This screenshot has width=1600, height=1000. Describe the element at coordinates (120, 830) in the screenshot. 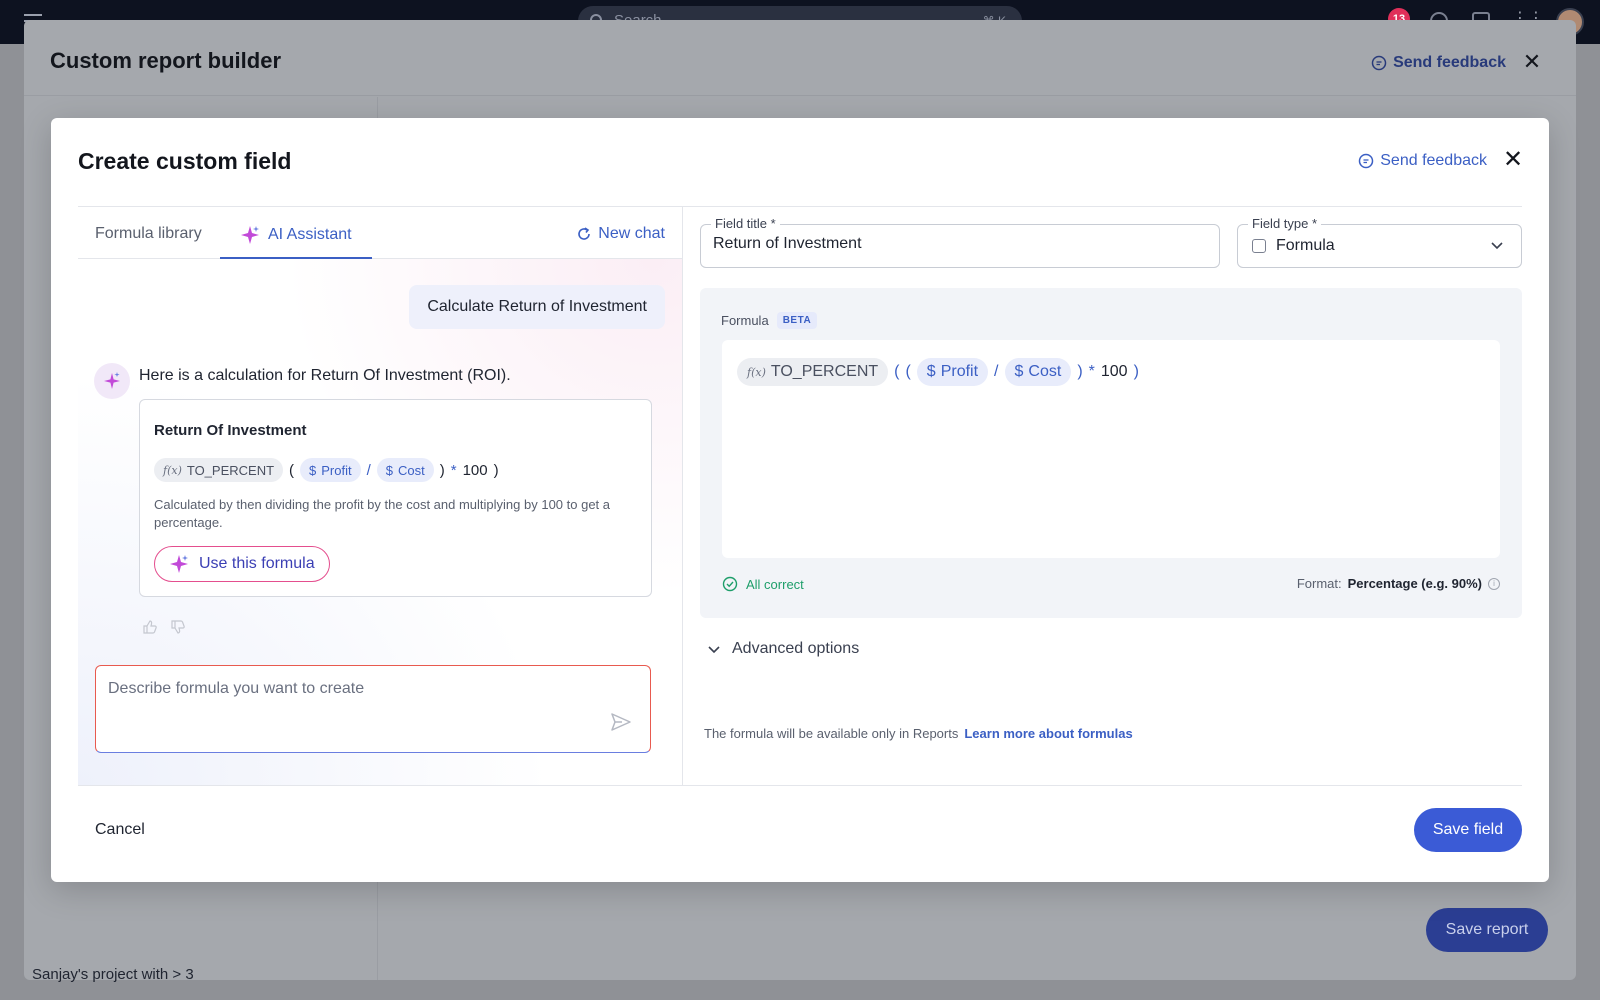

I see `cancel-button: Cancel` at that location.